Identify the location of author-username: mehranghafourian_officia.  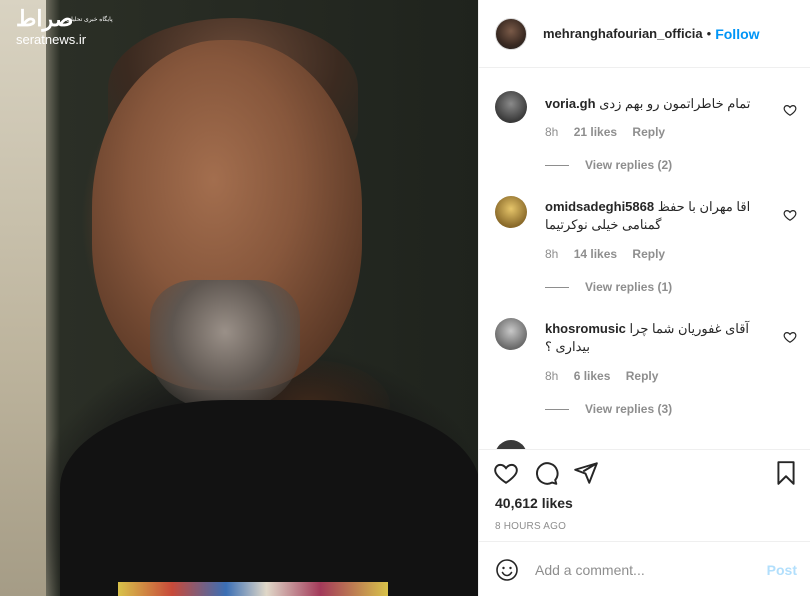
(623, 33).